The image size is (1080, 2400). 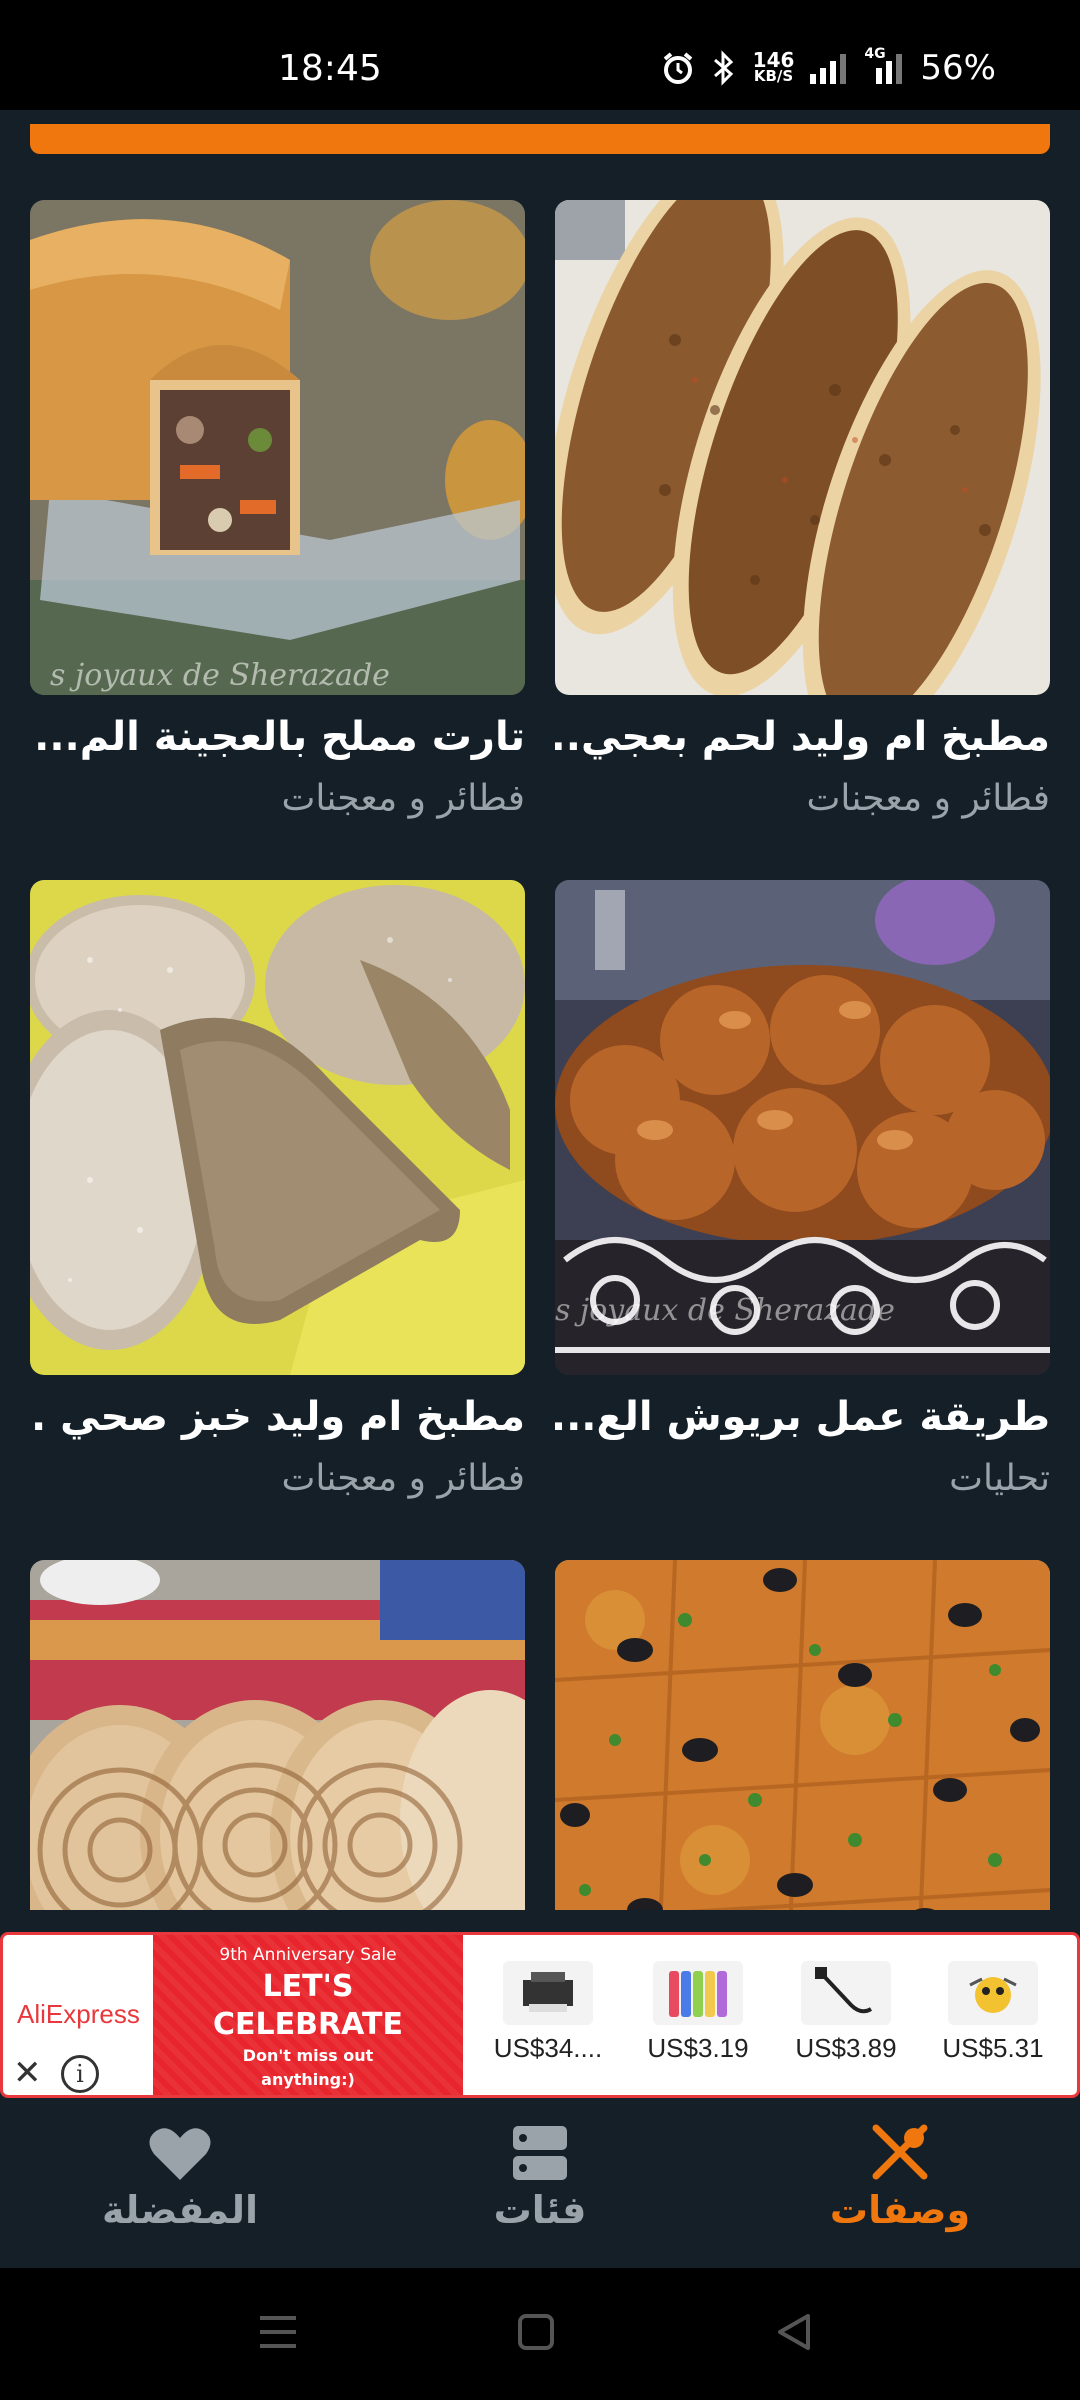 I want to click on bottom-nav: المفضلة فئات وصفات, so click(x=540, y=2190).